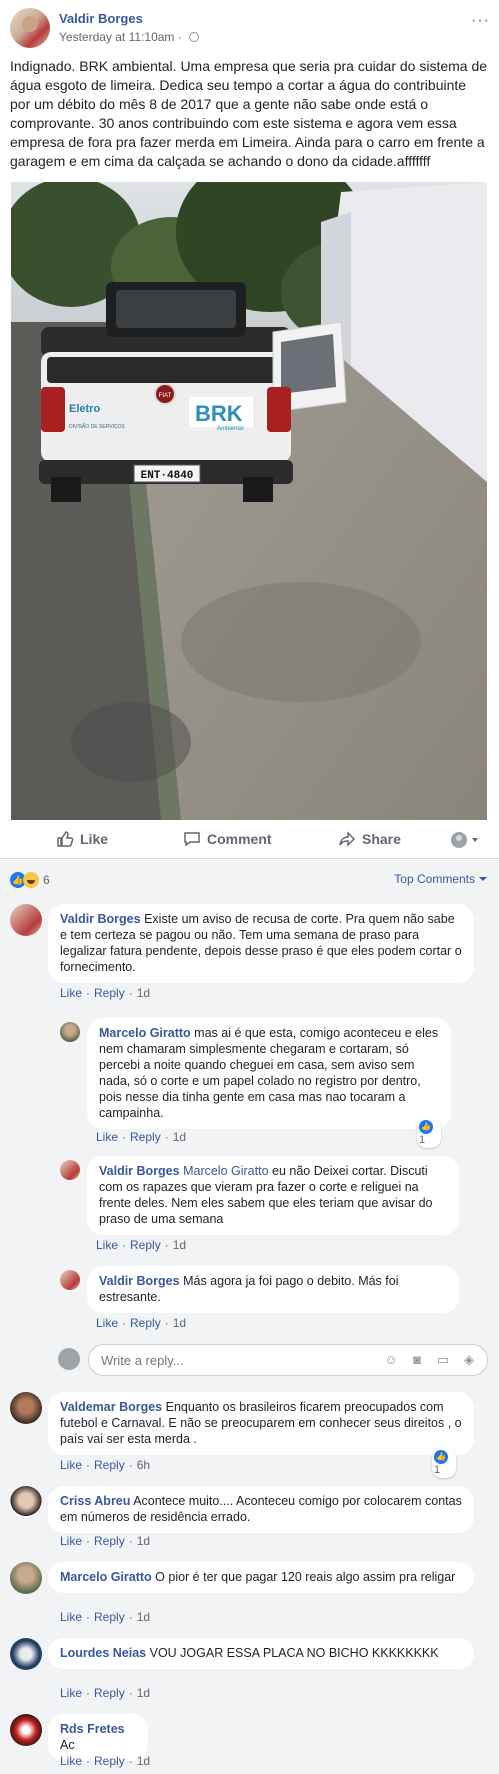 The height and width of the screenshot is (1774, 499). What do you see at coordinates (67, 1745) in the screenshot?
I see `comment-text: Ac` at bounding box center [67, 1745].